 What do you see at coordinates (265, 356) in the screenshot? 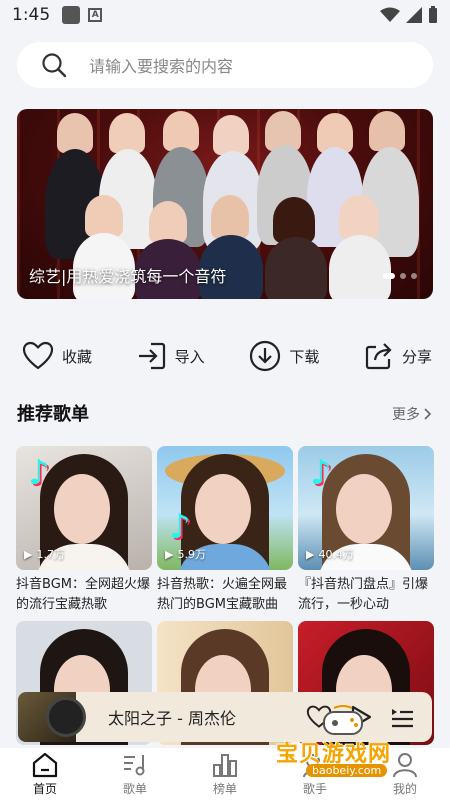
I see `download-icon` at bounding box center [265, 356].